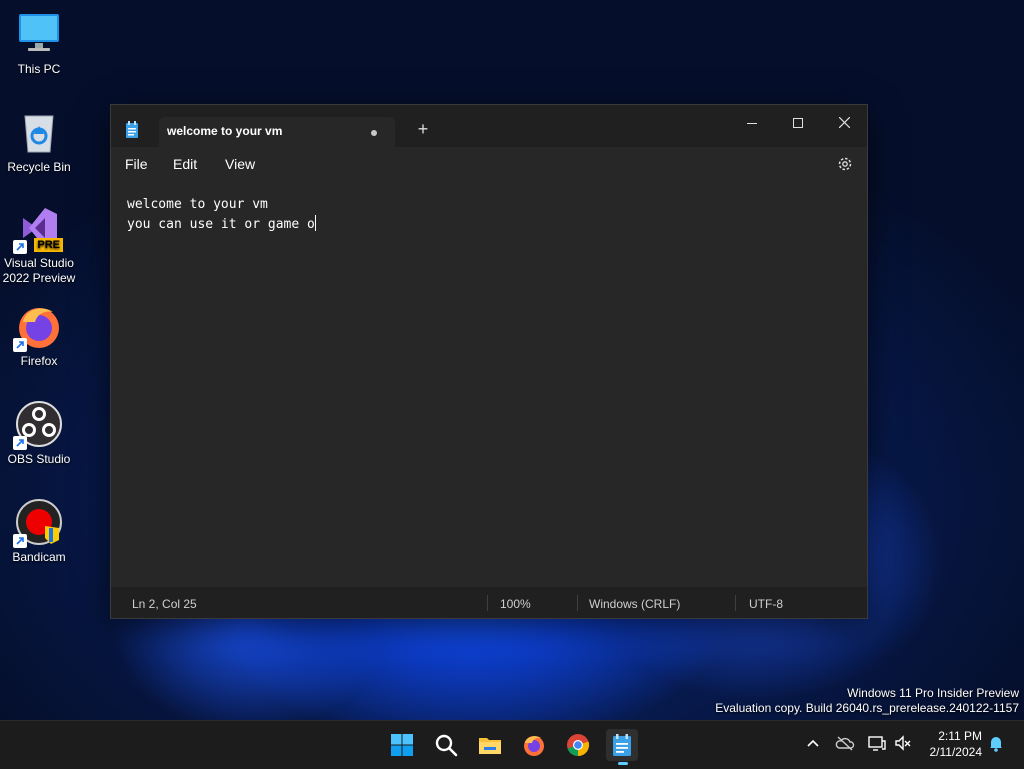  What do you see at coordinates (185, 164) in the screenshot?
I see `menu-edit: Edit` at bounding box center [185, 164].